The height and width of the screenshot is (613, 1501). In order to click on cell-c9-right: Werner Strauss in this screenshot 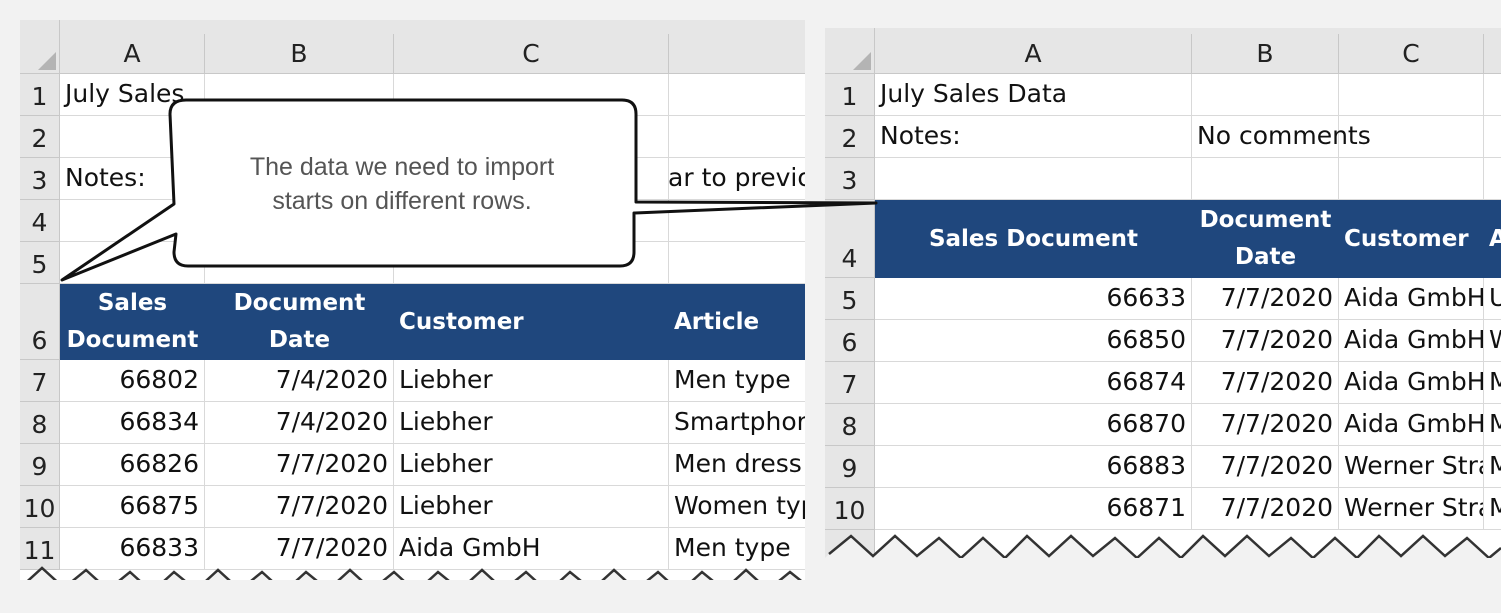, I will do `click(1411, 467)`.